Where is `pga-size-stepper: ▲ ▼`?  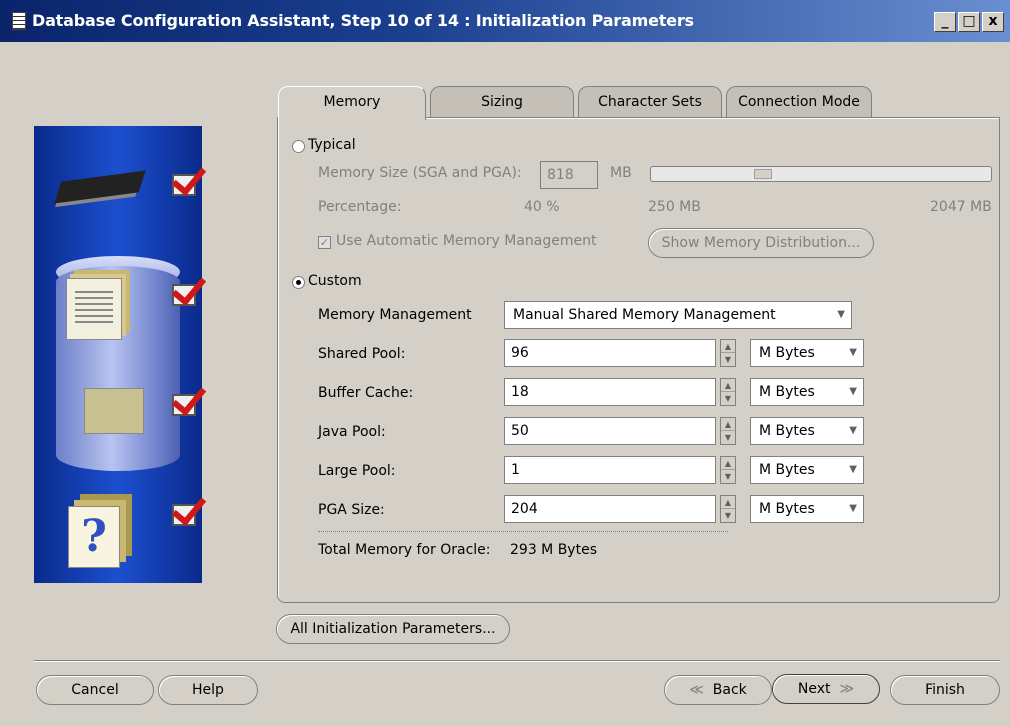 pga-size-stepper: ▲ ▼ is located at coordinates (728, 509).